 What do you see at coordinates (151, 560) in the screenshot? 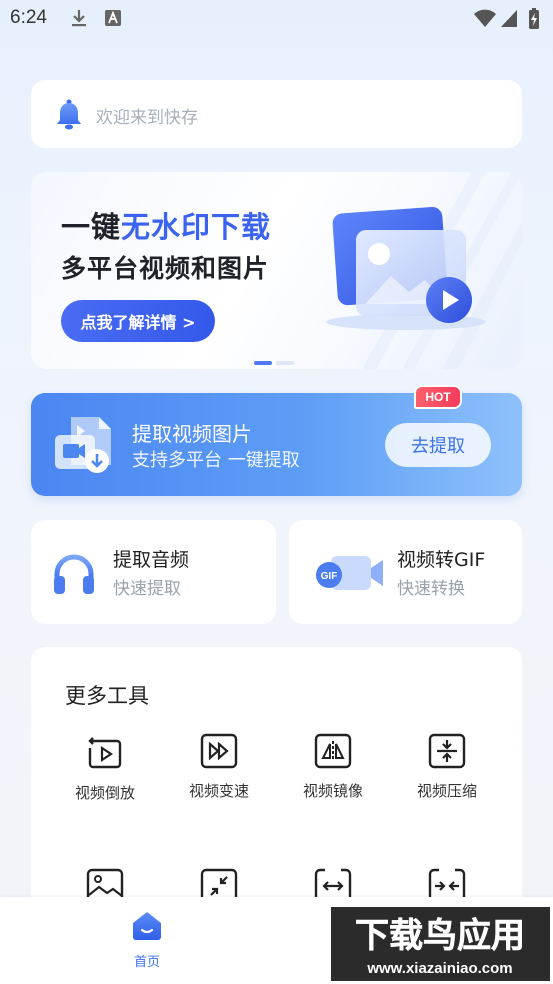
I see `quick-tool-title: 提取音频` at bounding box center [151, 560].